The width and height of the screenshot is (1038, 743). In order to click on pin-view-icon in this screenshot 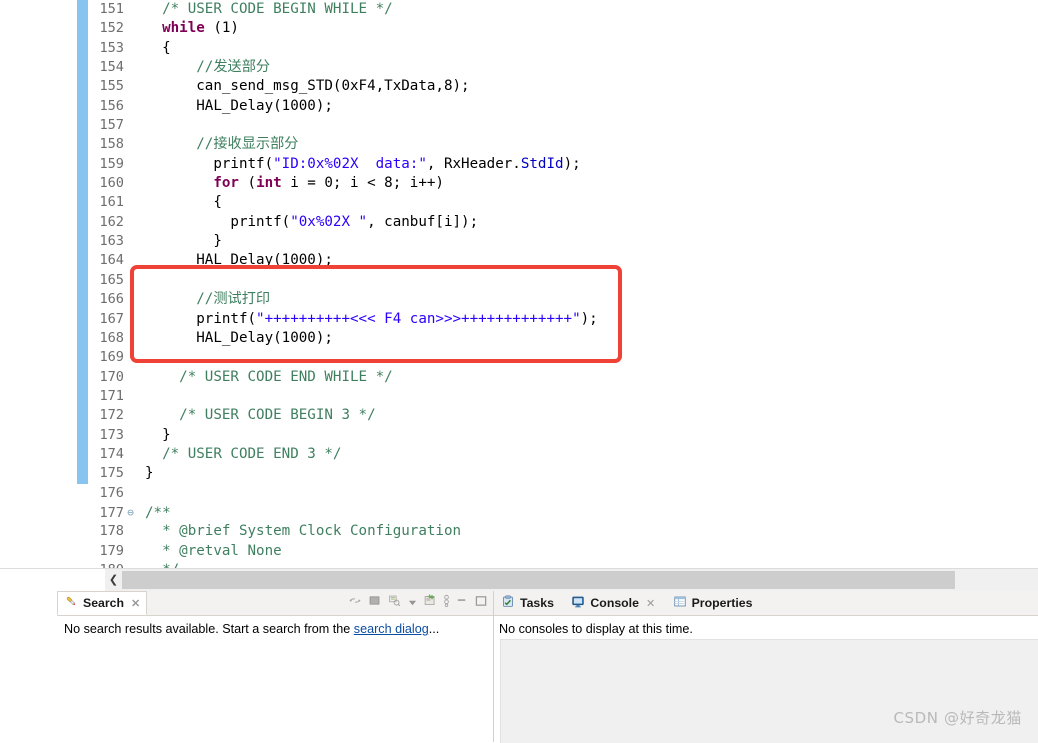, I will do `click(355, 603)`.